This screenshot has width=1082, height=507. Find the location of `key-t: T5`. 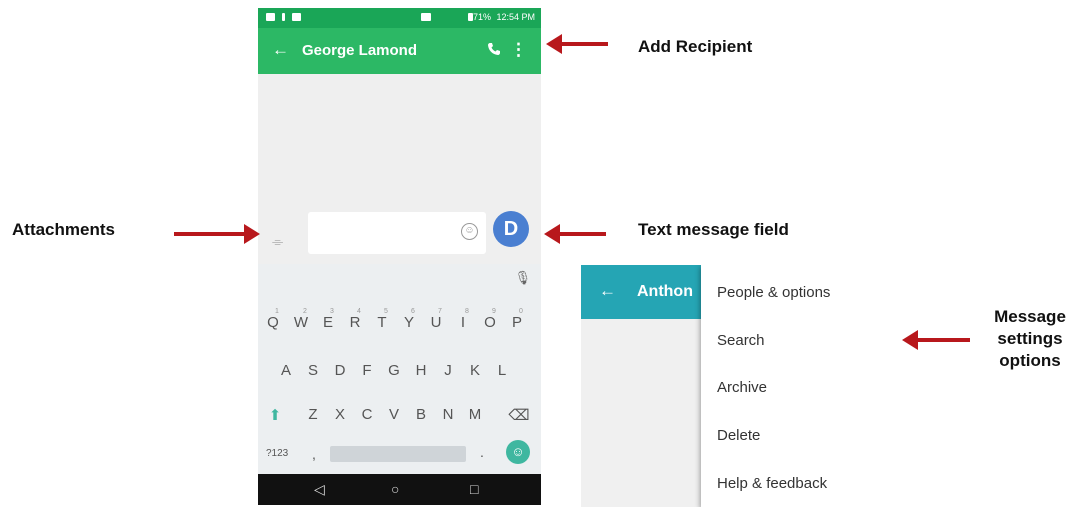

key-t: T5 is located at coordinates (382, 319).